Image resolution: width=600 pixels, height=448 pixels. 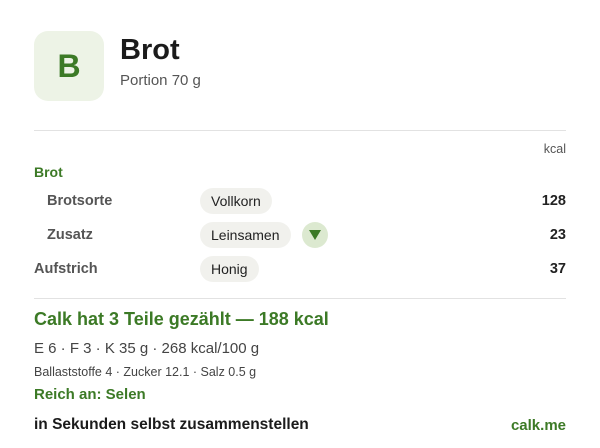 What do you see at coordinates (557, 235) in the screenshot?
I see `row-kcal: 23` at bounding box center [557, 235].